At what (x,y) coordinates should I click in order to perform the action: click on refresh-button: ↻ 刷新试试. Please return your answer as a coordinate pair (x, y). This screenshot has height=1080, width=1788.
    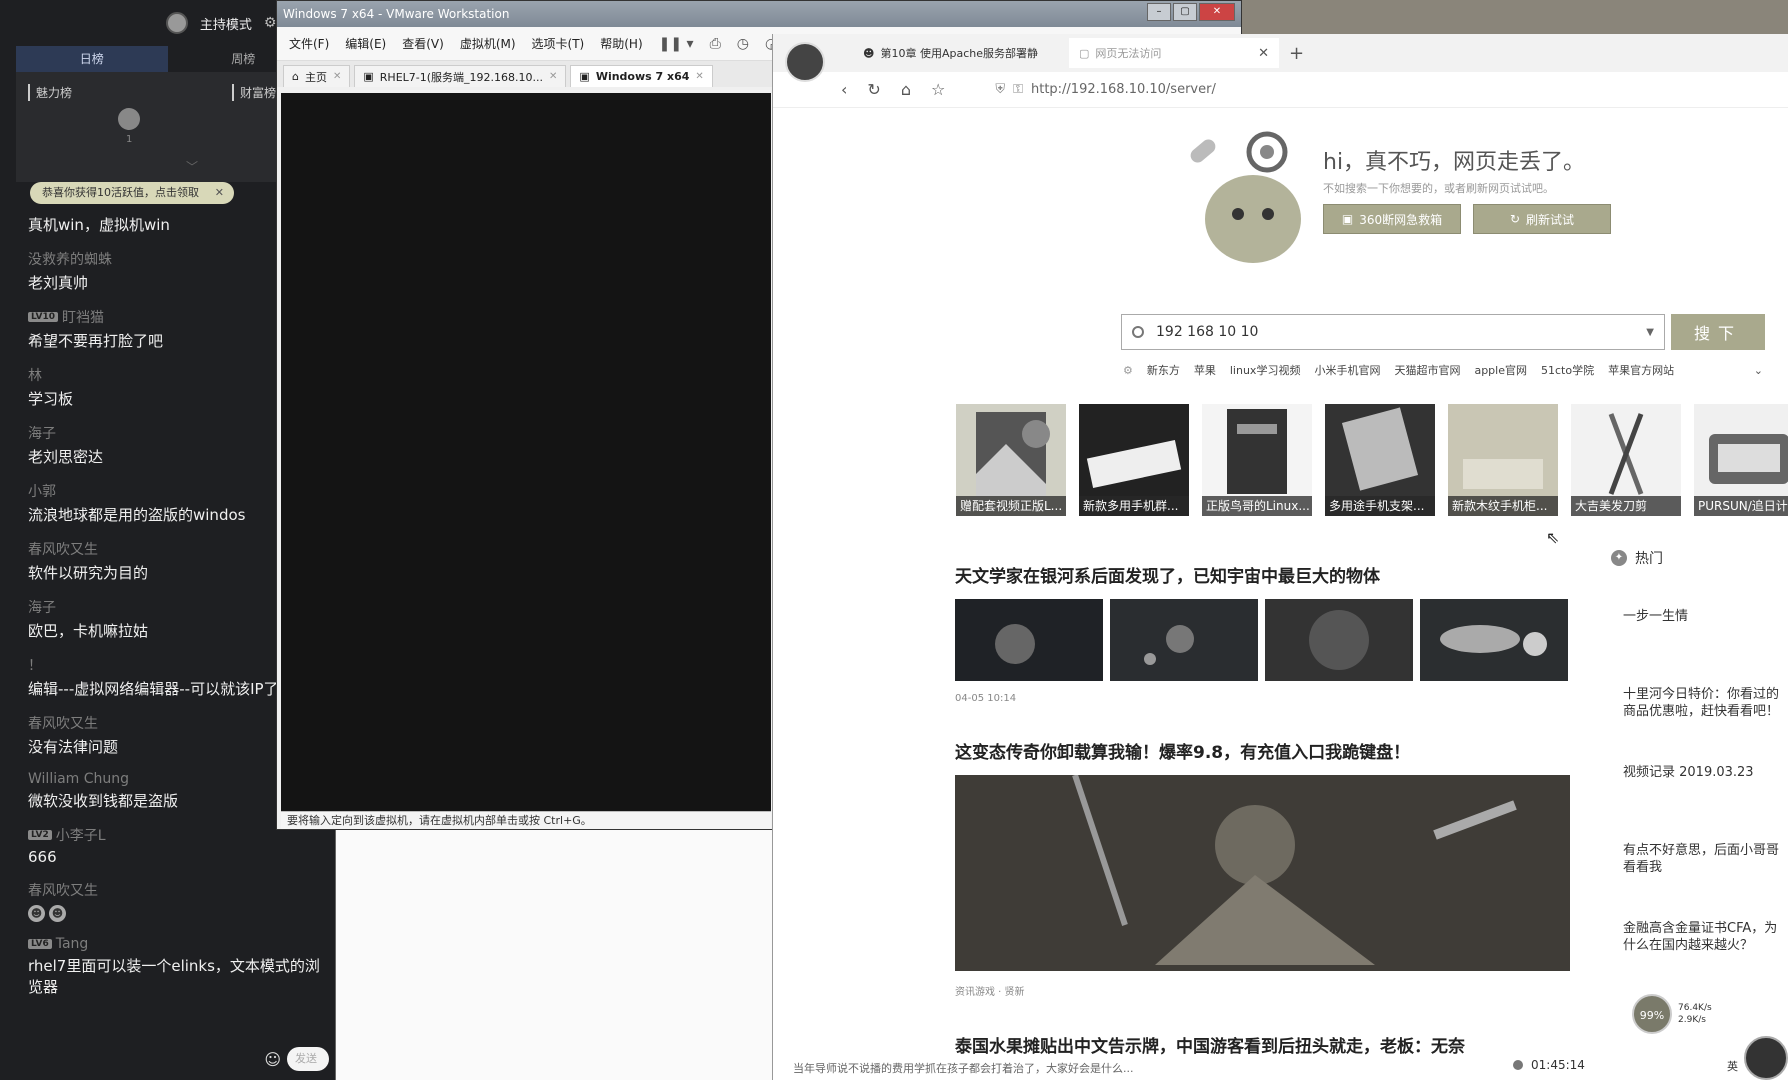
    Looking at the image, I should click on (1542, 219).